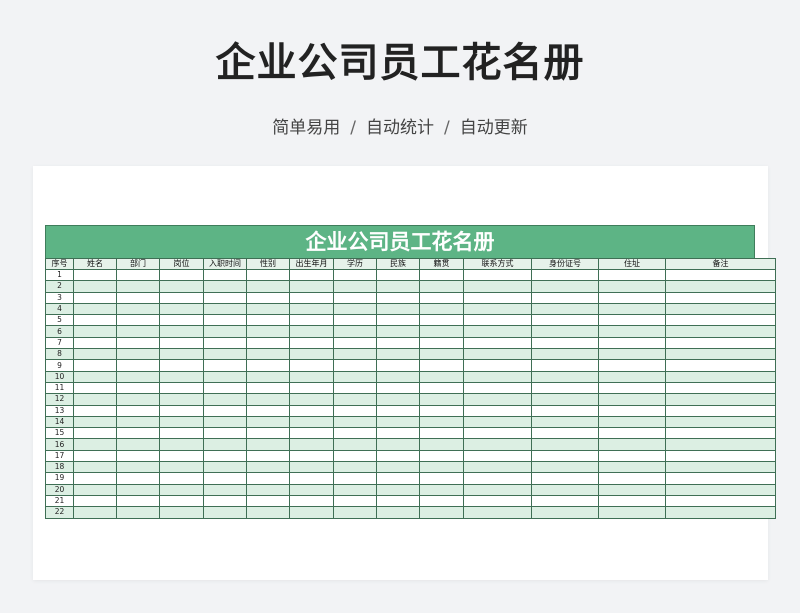  Describe the element at coordinates (355, 264) in the screenshot. I see `column-header: 学历` at that location.